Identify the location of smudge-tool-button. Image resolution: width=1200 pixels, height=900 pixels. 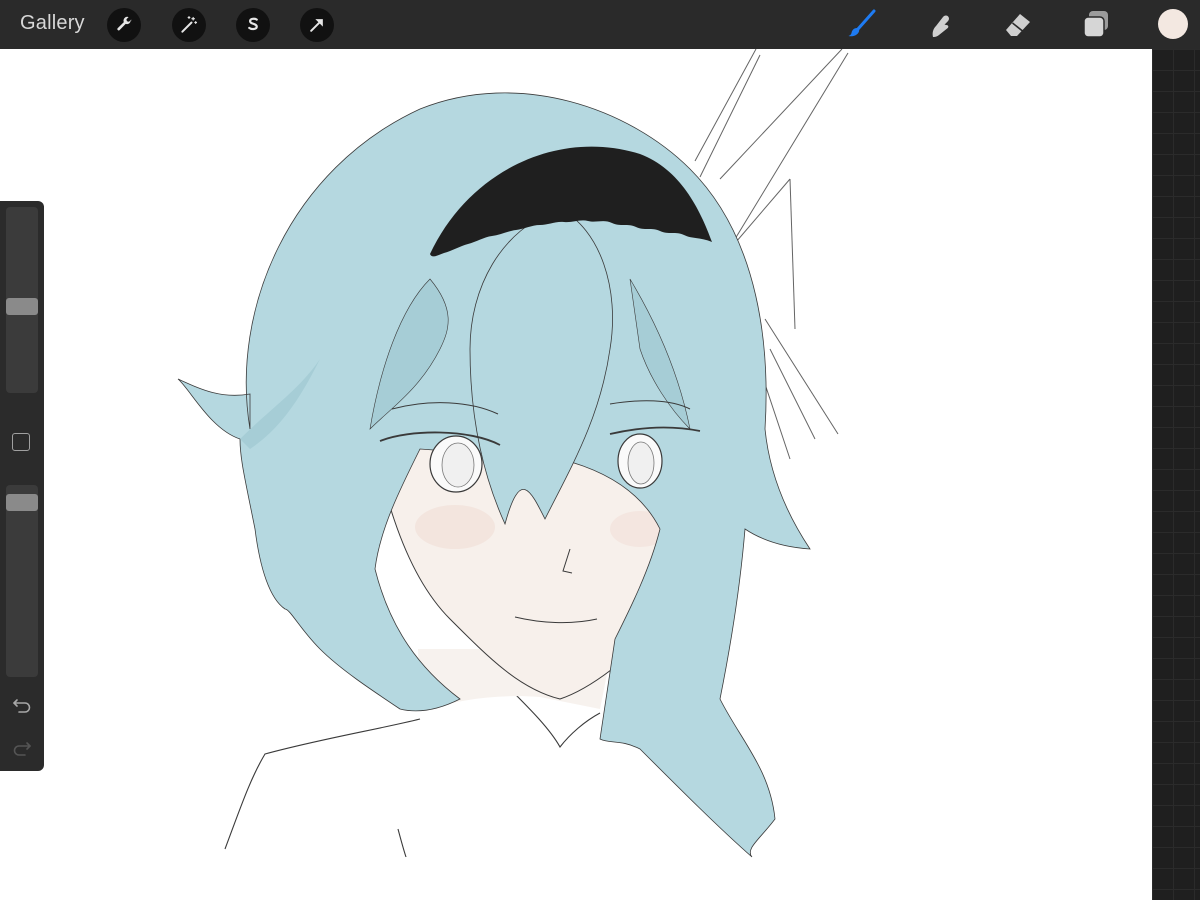
(940, 24).